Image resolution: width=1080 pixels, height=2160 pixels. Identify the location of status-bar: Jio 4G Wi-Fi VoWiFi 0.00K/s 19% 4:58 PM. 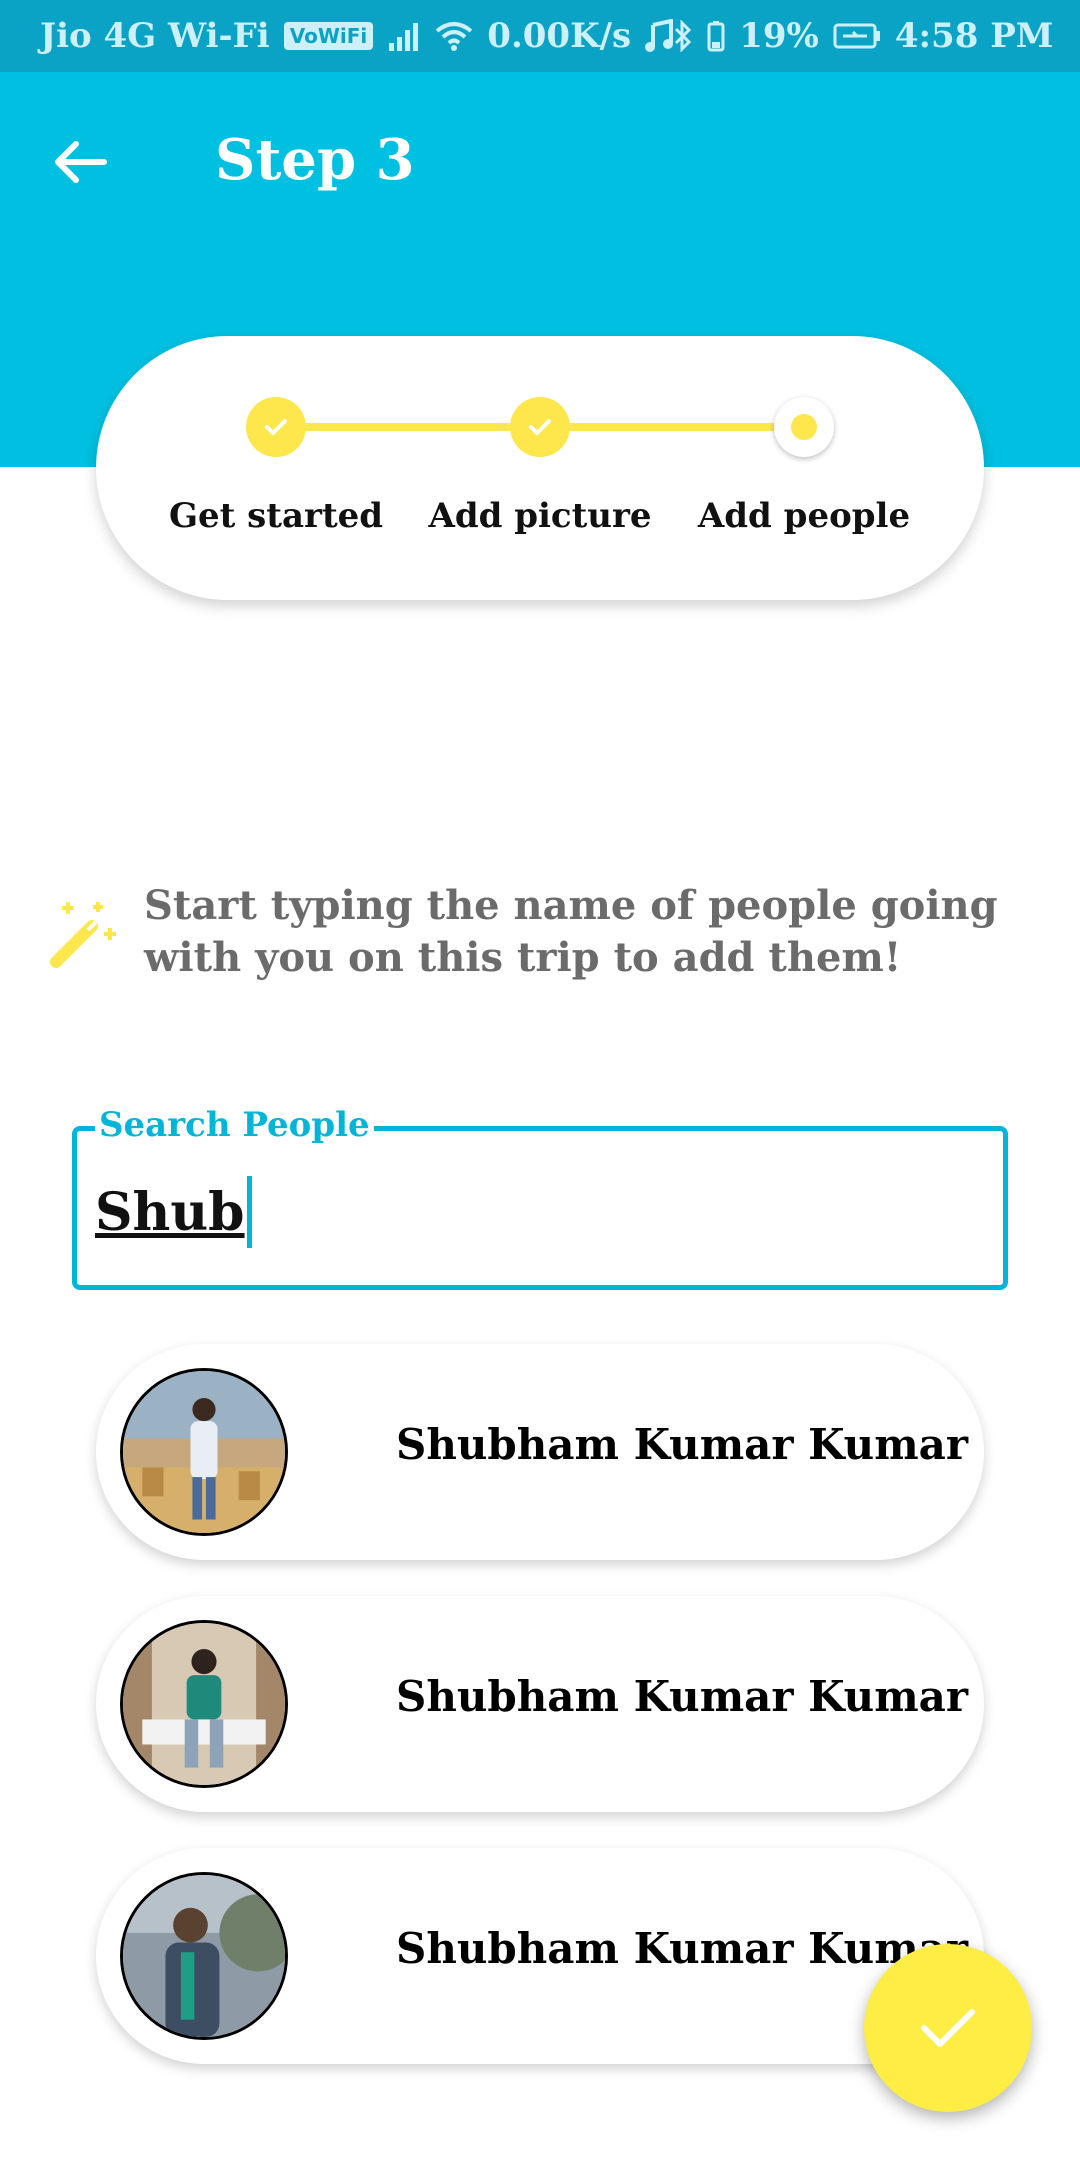
(540, 36).